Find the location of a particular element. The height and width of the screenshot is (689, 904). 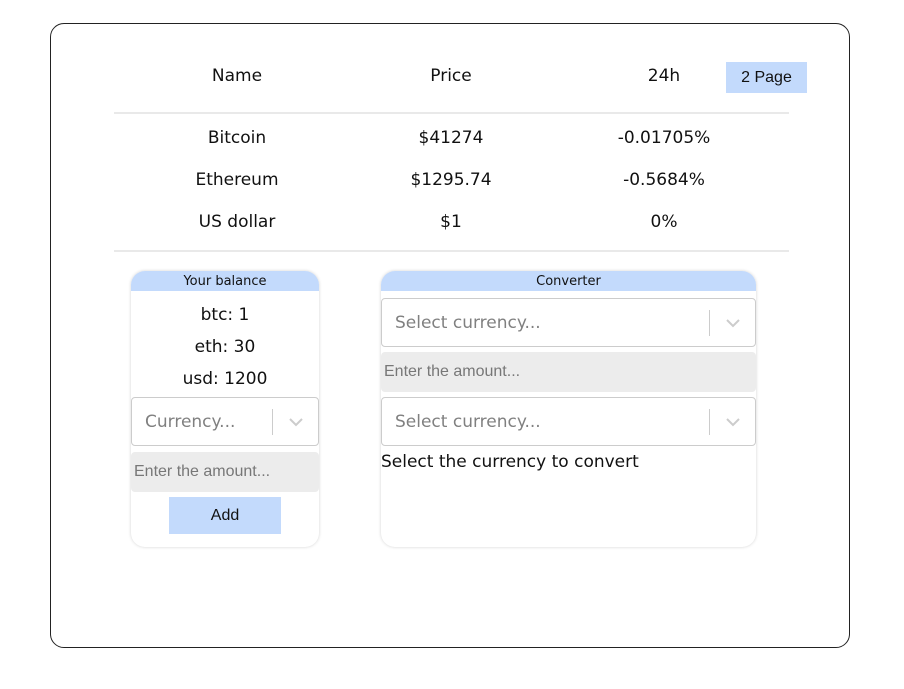

row-name: US dollar is located at coordinates (237, 222).